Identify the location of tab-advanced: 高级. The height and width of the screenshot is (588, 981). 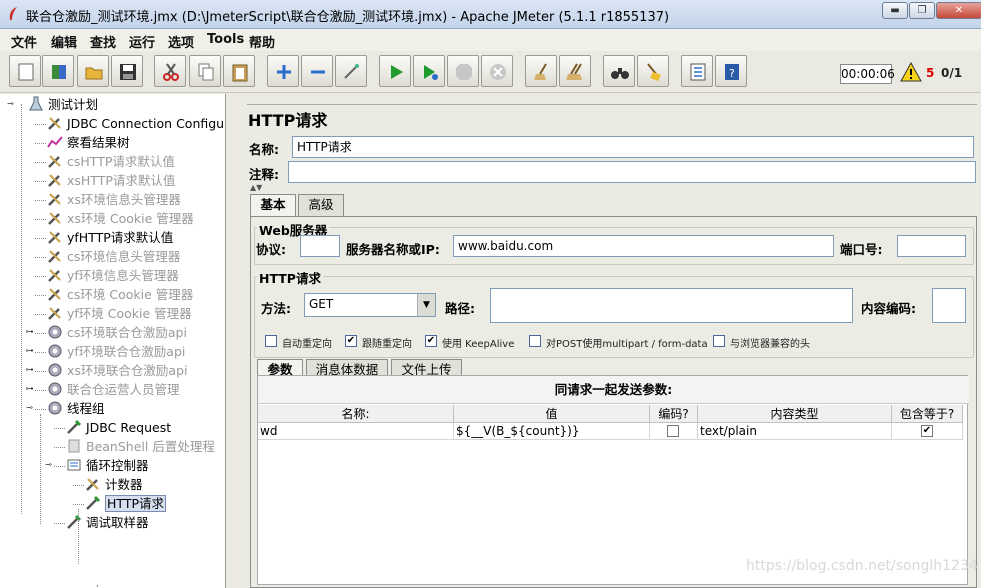
(321, 205).